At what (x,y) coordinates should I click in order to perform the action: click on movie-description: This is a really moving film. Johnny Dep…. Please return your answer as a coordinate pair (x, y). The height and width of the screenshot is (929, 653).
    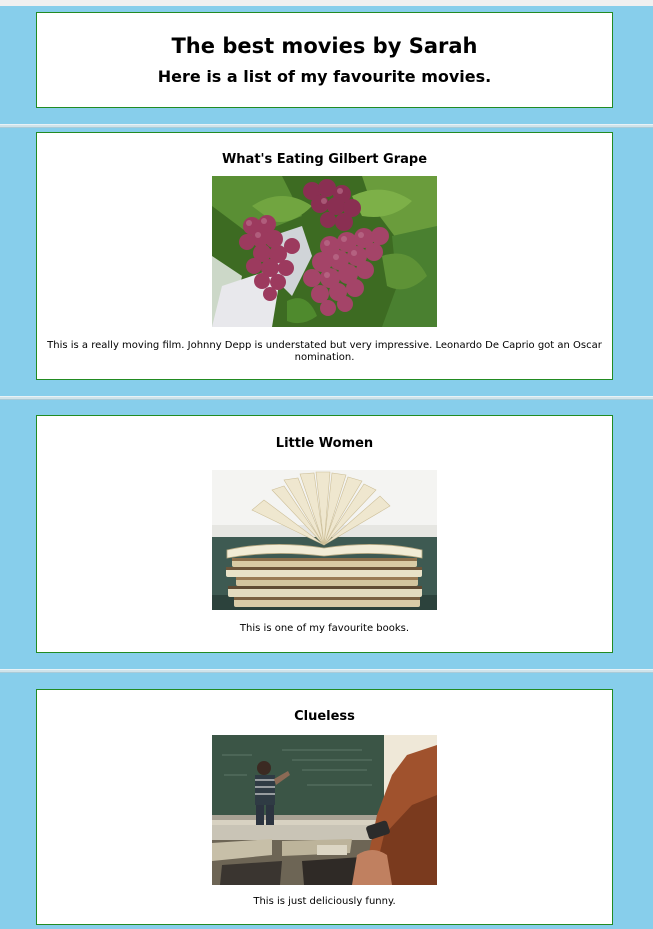
    Looking at the image, I should click on (324, 351).